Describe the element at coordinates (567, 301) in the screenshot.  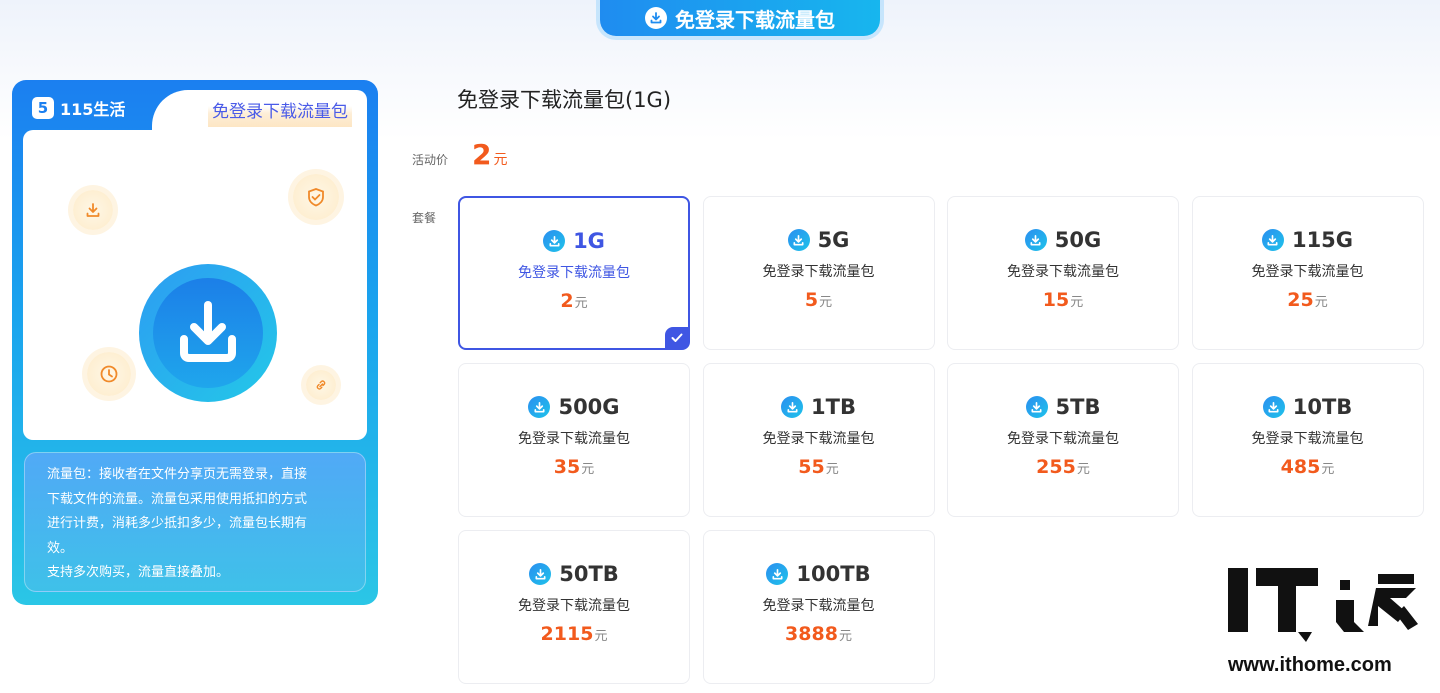
I see `package-price-number: 2` at that location.